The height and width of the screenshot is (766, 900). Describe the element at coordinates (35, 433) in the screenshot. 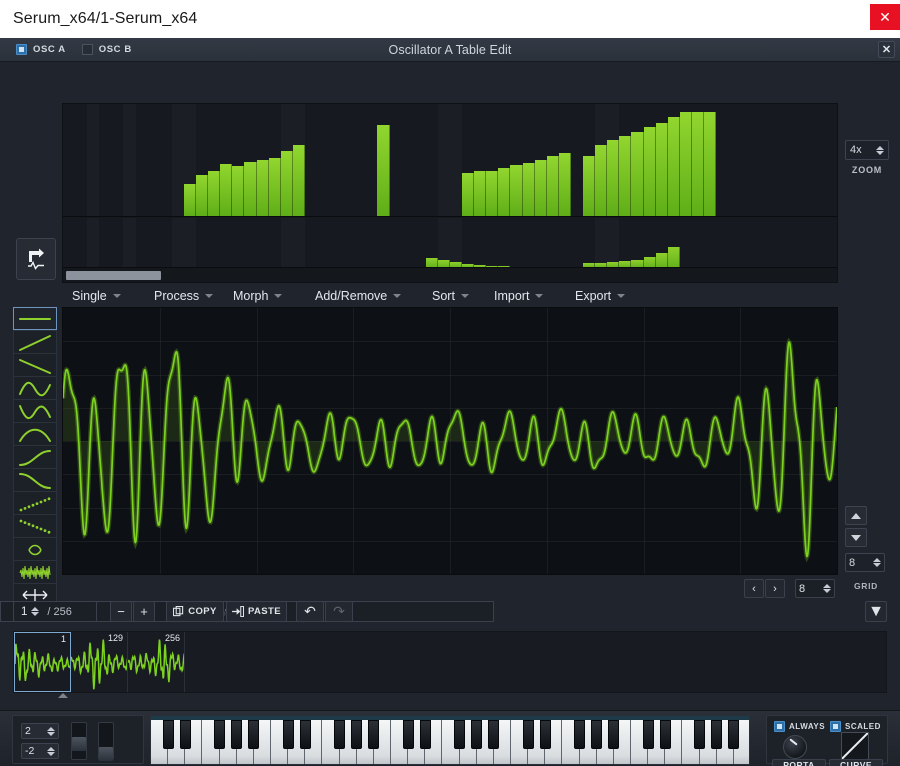

I see `tool-arc-up` at that location.